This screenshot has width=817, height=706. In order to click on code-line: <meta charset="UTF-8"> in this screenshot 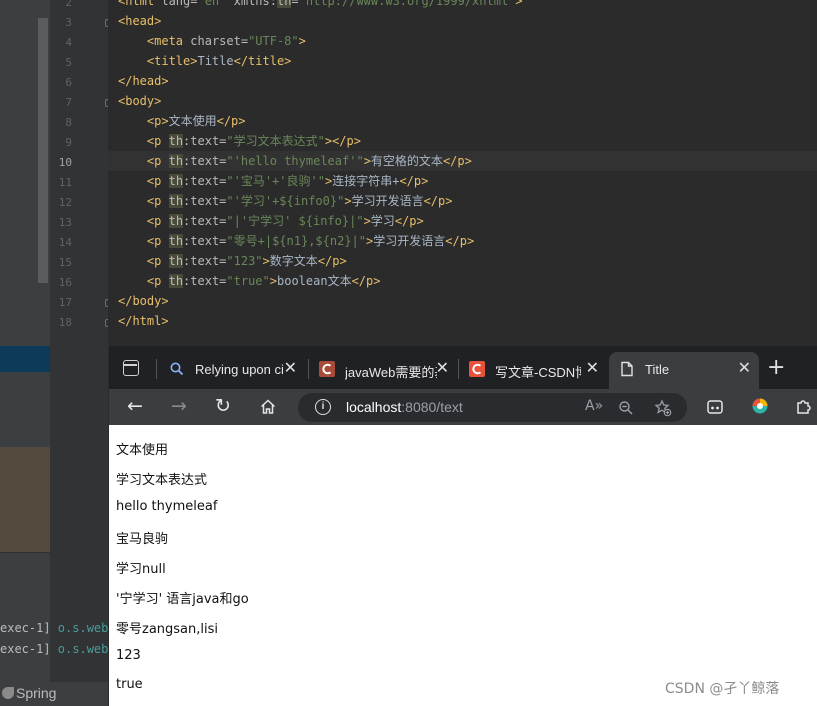, I will do `click(462, 41)`.